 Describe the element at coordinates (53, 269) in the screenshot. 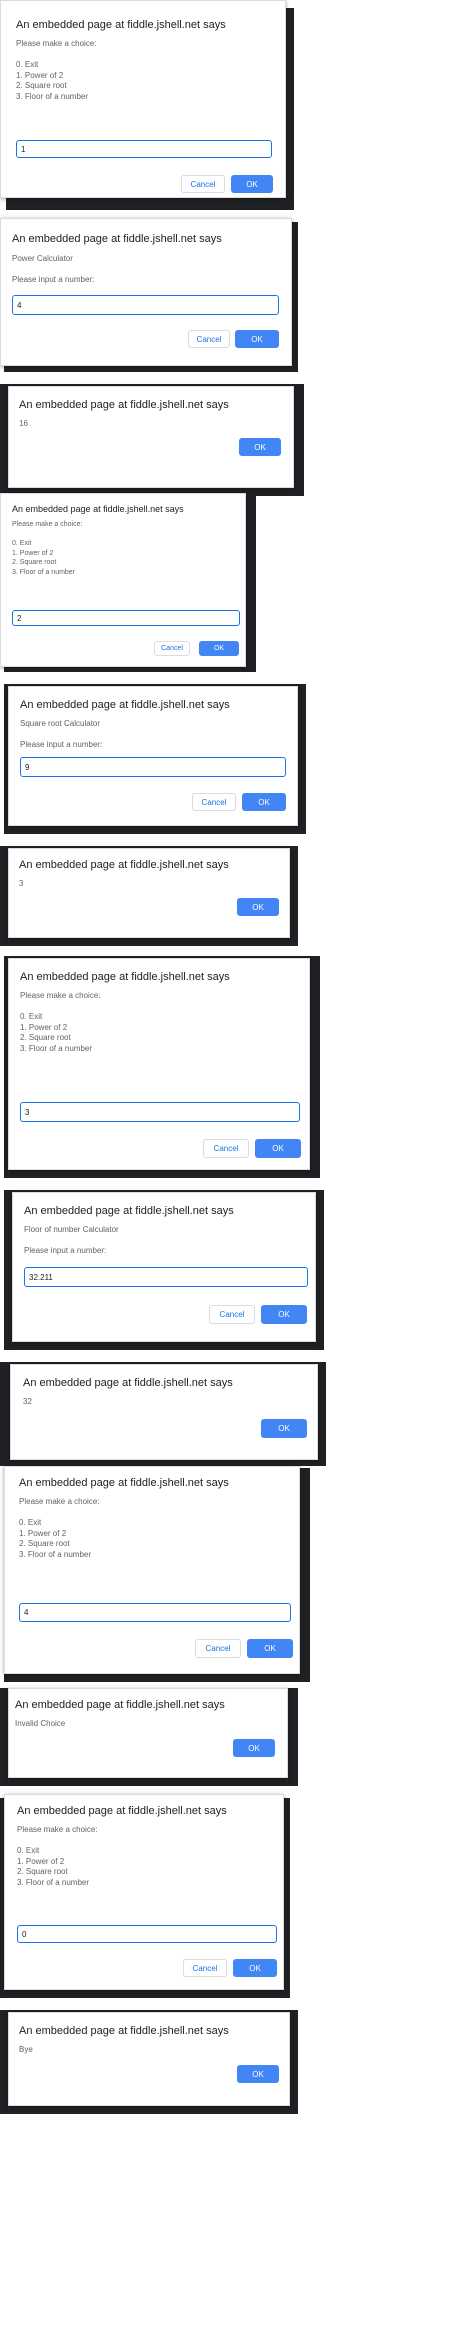

I see `dialog-message: Power Calculator Please input a number:` at that location.